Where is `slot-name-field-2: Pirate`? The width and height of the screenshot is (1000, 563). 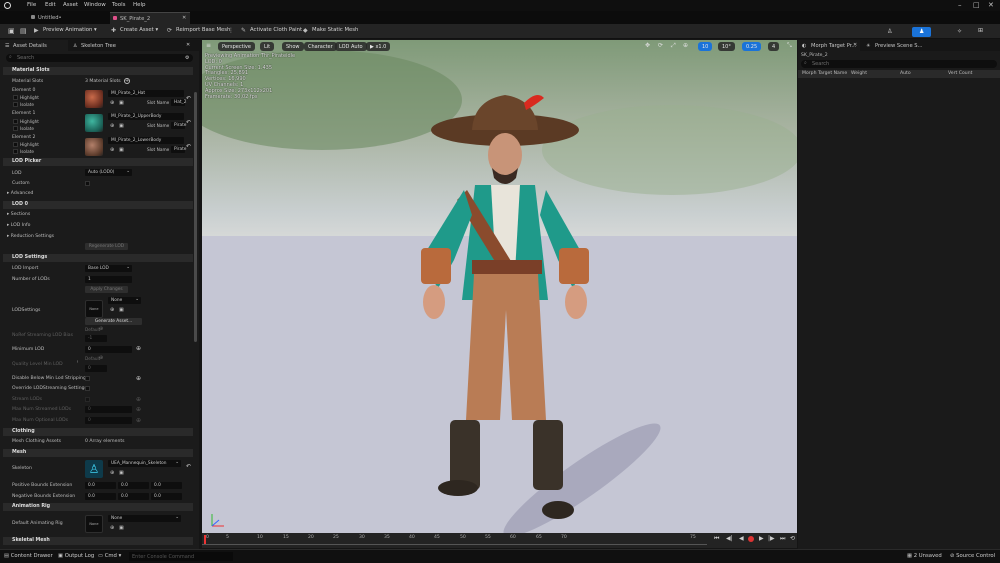
slot-name-field-2: Pirate is located at coordinates (178, 149).